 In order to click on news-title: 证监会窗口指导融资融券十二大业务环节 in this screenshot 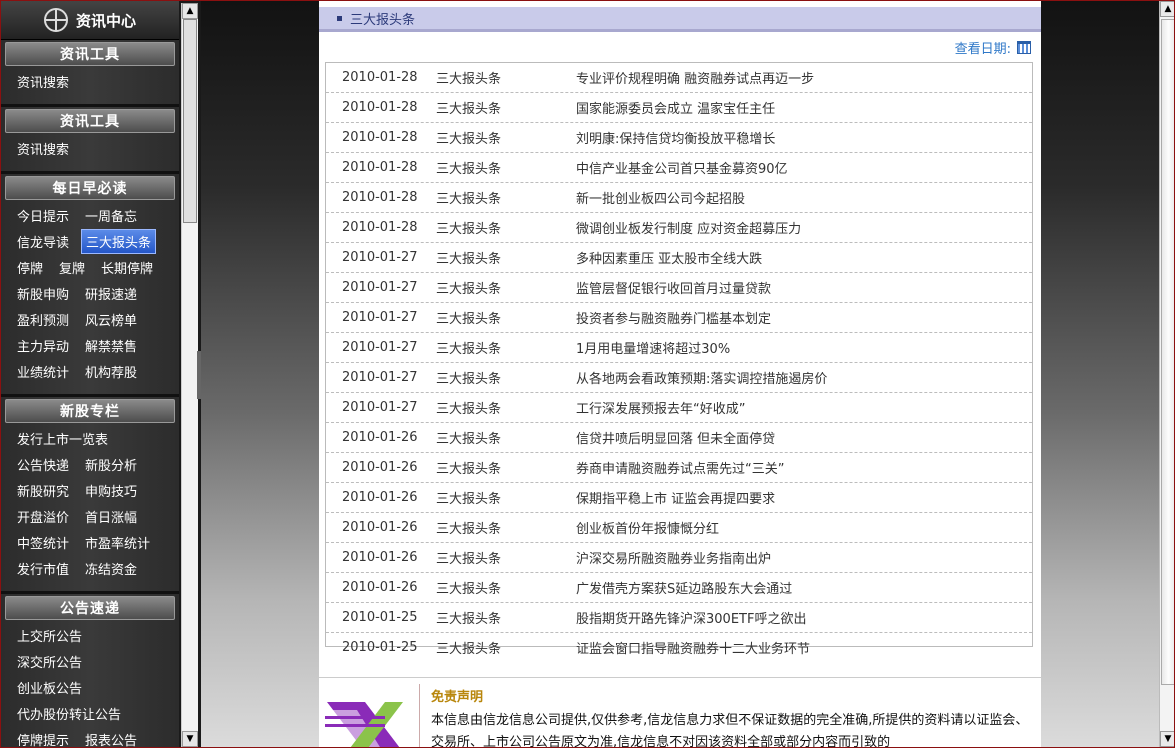, I will do `click(804, 647)`.